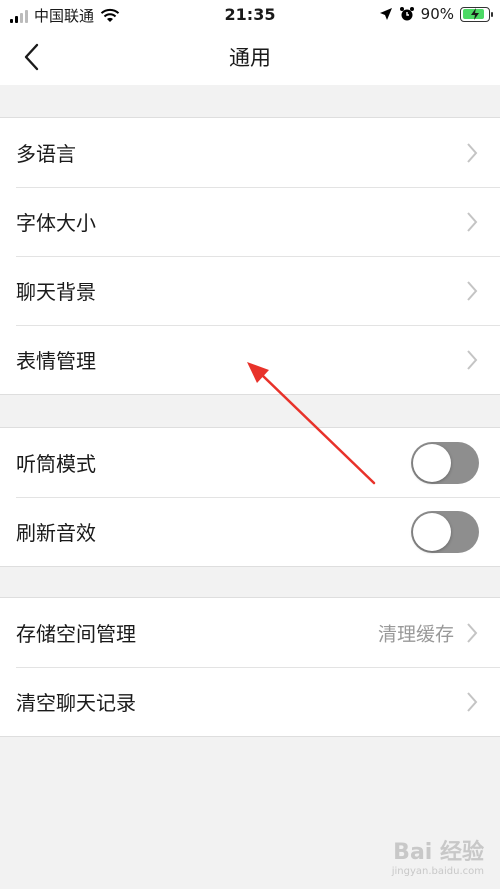 The width and height of the screenshot is (500, 889). Describe the element at coordinates (250, 701) in the screenshot. I see `row-clear-chat-history: 清空聊天记录` at that location.